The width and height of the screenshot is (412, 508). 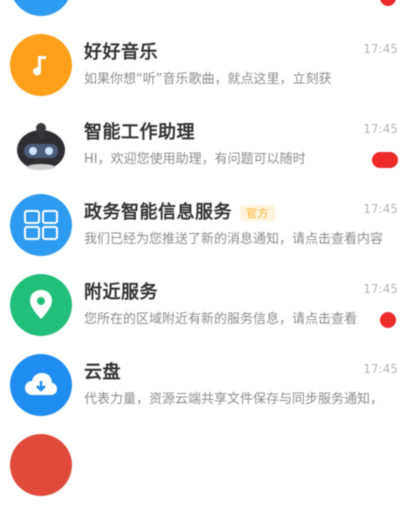 I want to click on chat-title: 政务智能信息服务 官方, so click(x=179, y=211).